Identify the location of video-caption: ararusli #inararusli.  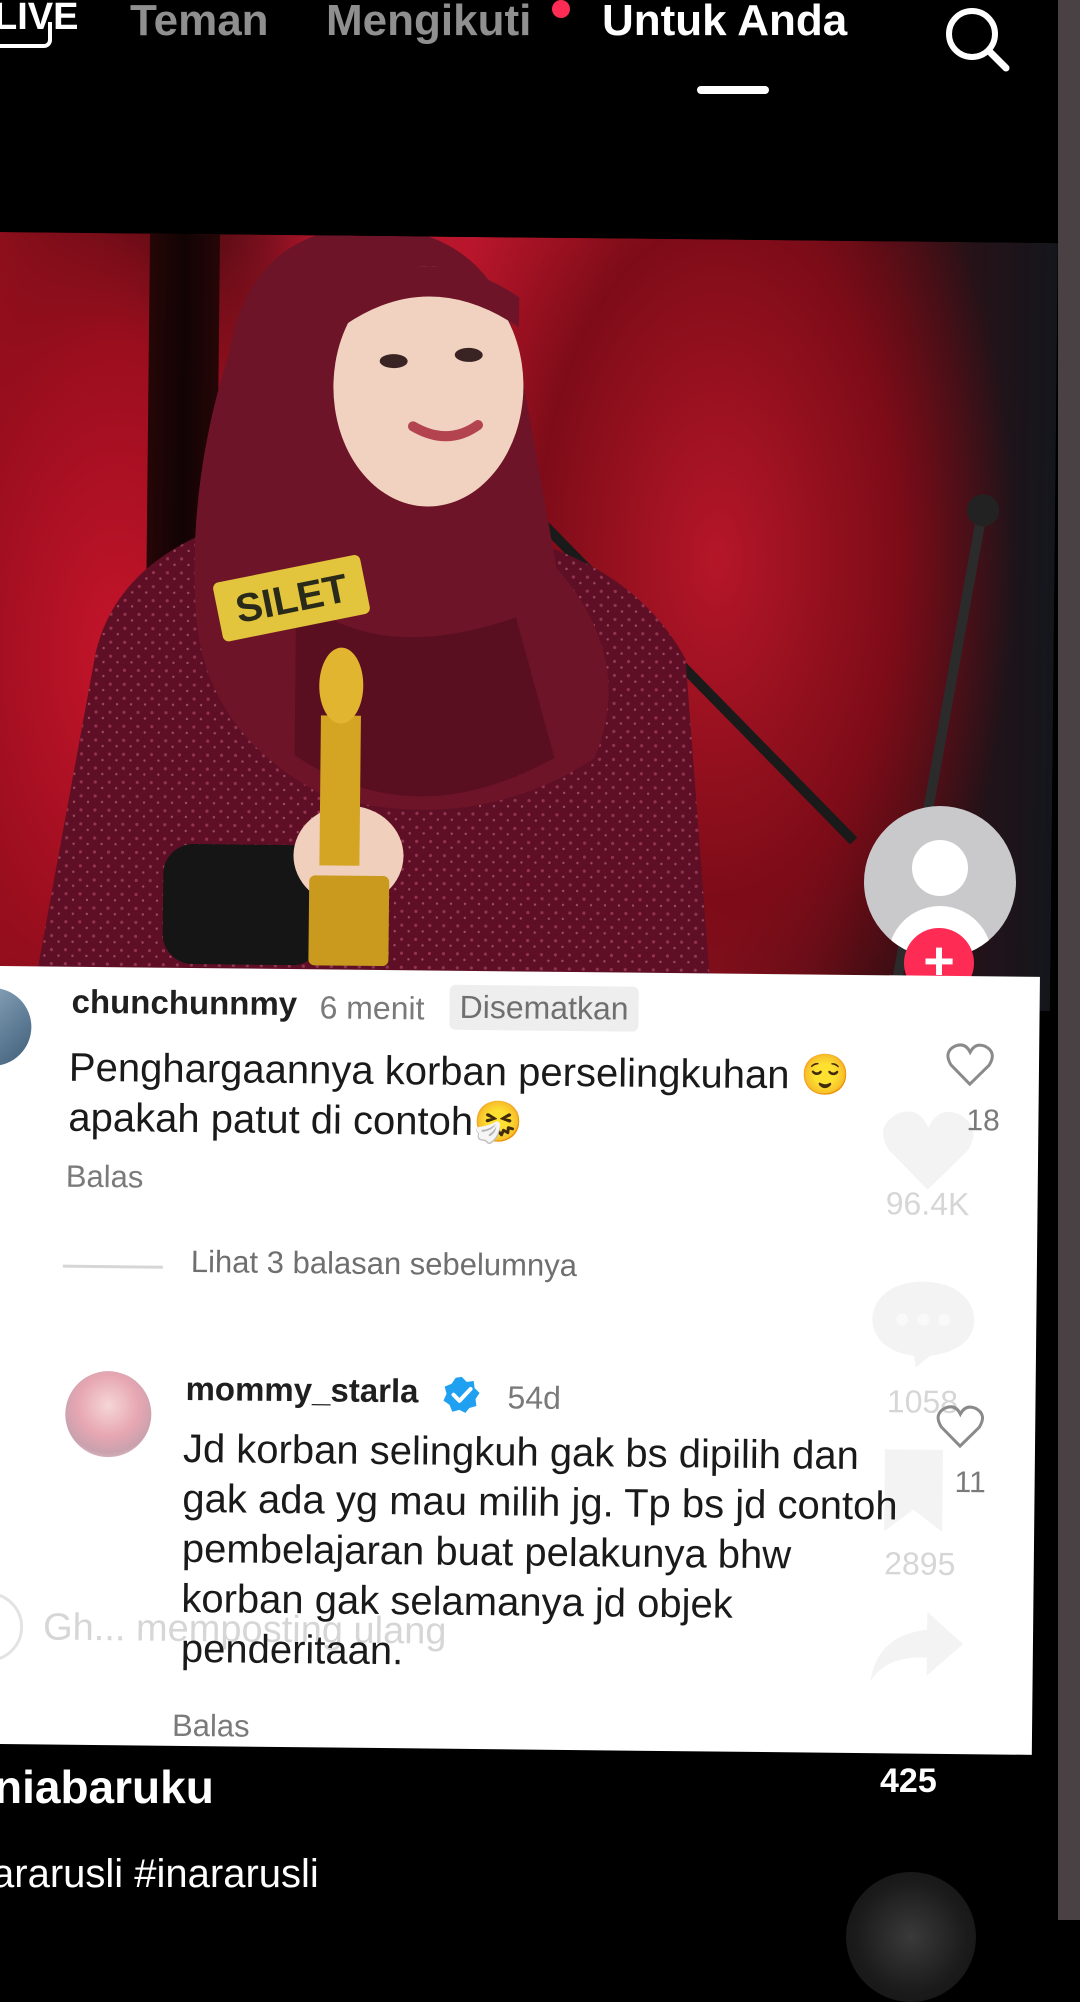
(159, 1874).